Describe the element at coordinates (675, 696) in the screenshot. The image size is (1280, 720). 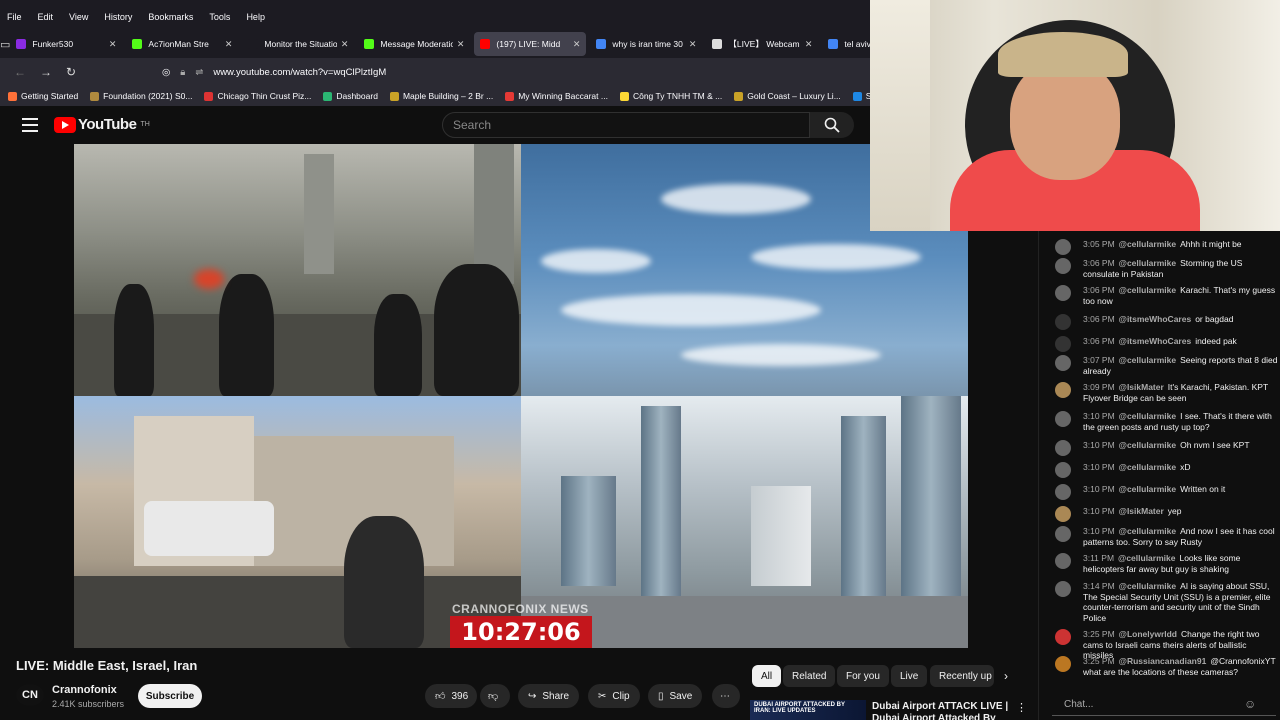
I see `save-button: ▯ Save` at that location.